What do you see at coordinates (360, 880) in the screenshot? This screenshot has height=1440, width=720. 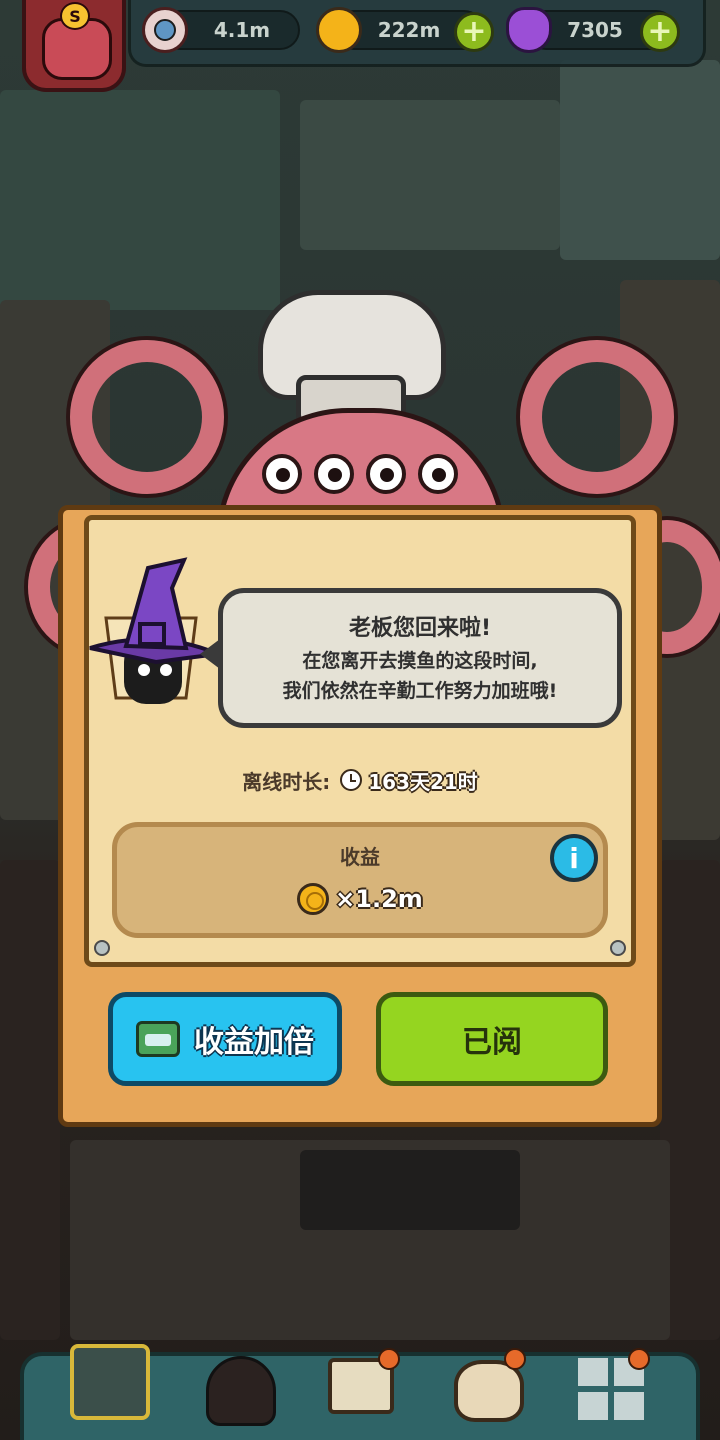 I see `income-panel: 收益 ×1.2m` at bounding box center [360, 880].